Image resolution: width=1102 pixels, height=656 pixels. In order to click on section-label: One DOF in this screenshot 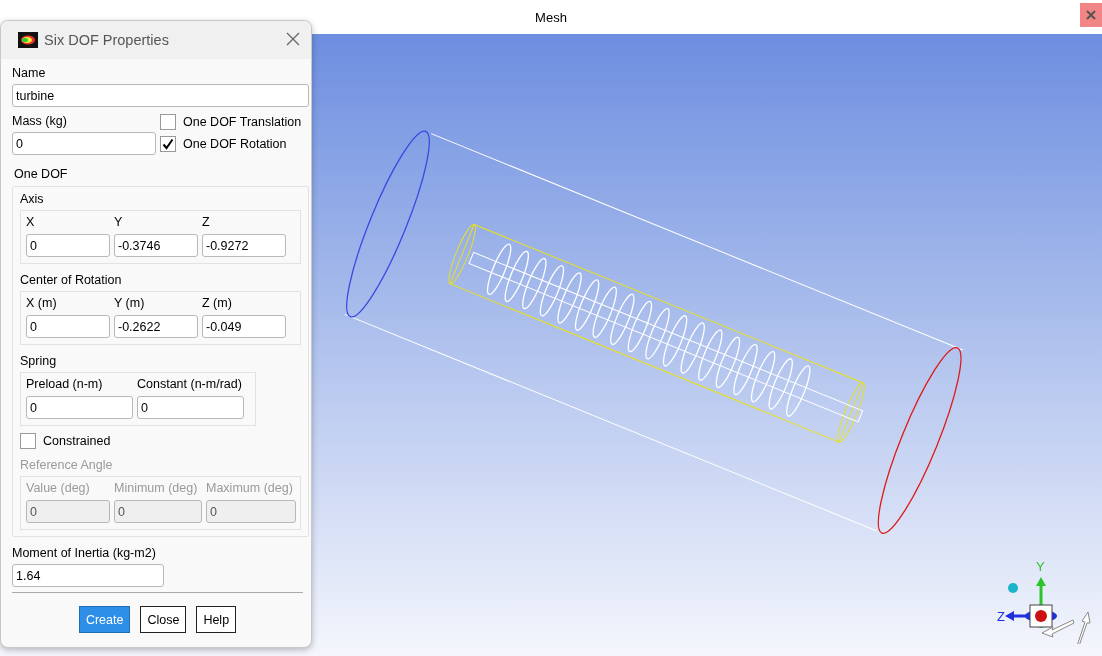, I will do `click(41, 174)`.